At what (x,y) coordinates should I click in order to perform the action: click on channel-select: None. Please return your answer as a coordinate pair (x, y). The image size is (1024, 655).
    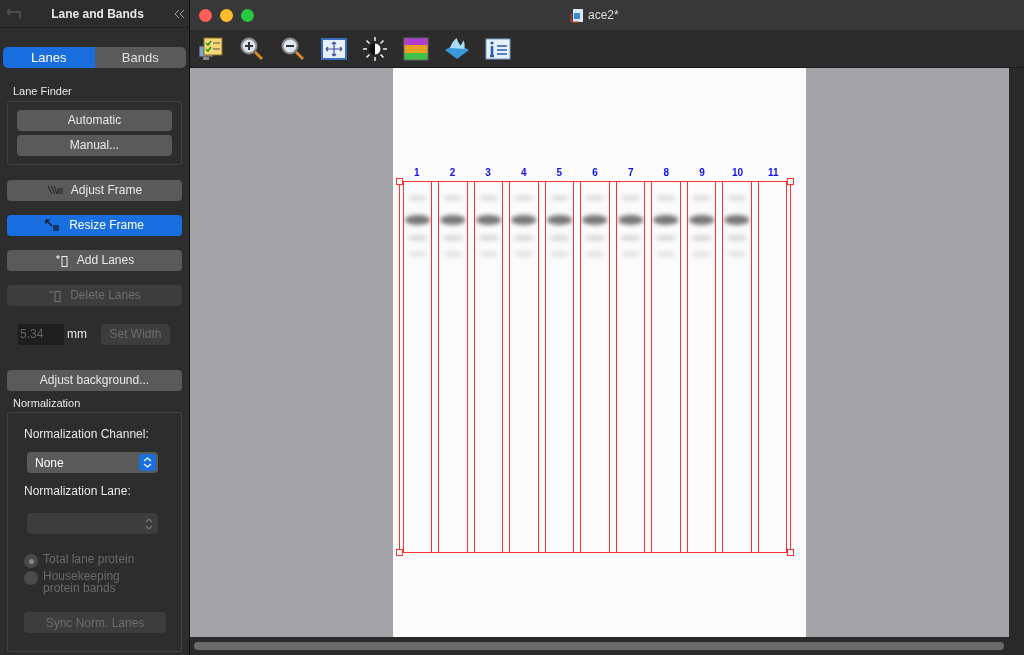
    Looking at the image, I should click on (92, 462).